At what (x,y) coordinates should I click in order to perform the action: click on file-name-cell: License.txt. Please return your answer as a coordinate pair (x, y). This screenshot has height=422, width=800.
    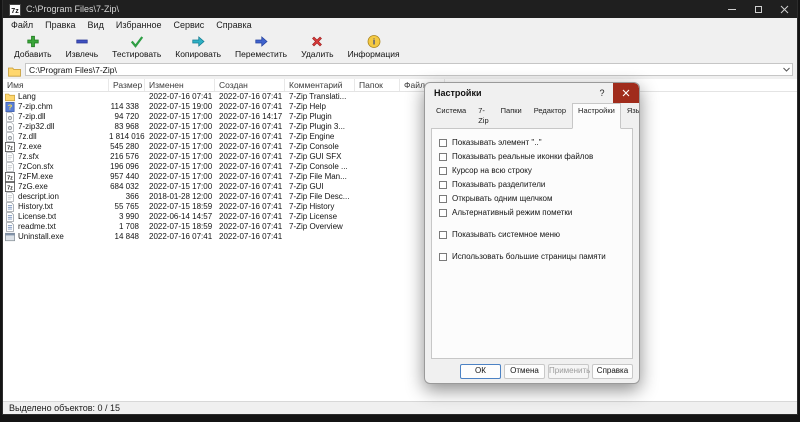
    Looking at the image, I should click on (56, 217).